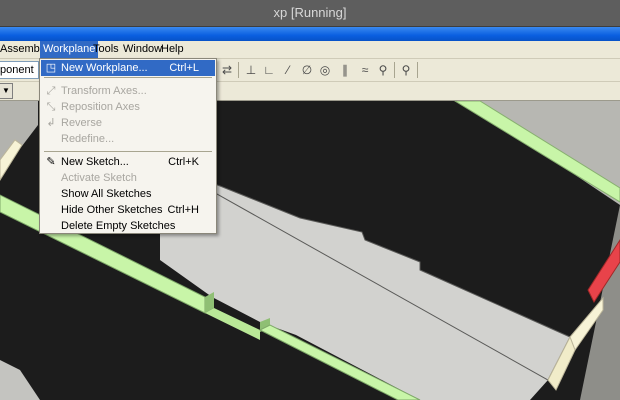 The height and width of the screenshot is (400, 620). Describe the element at coordinates (365, 70) in the screenshot. I see `symmetric-constraint-icon: ≈` at that location.